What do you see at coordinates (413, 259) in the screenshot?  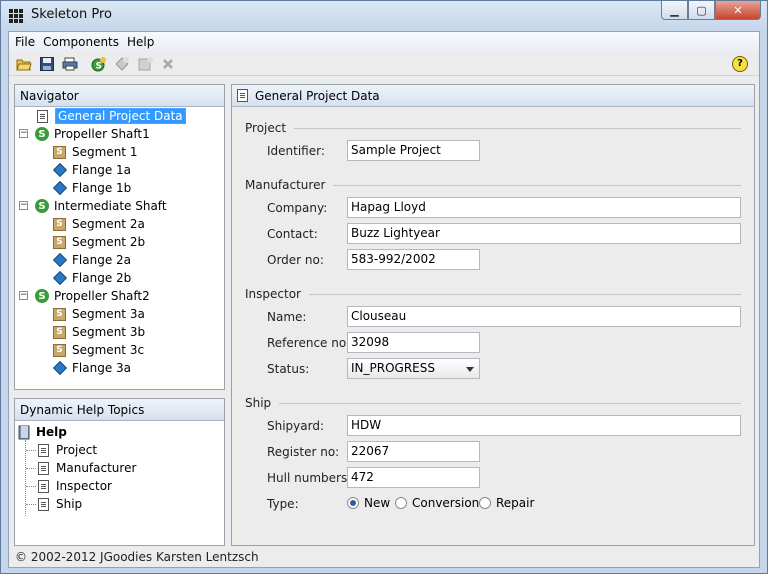 I see `order-field: 583-992/2002` at bounding box center [413, 259].